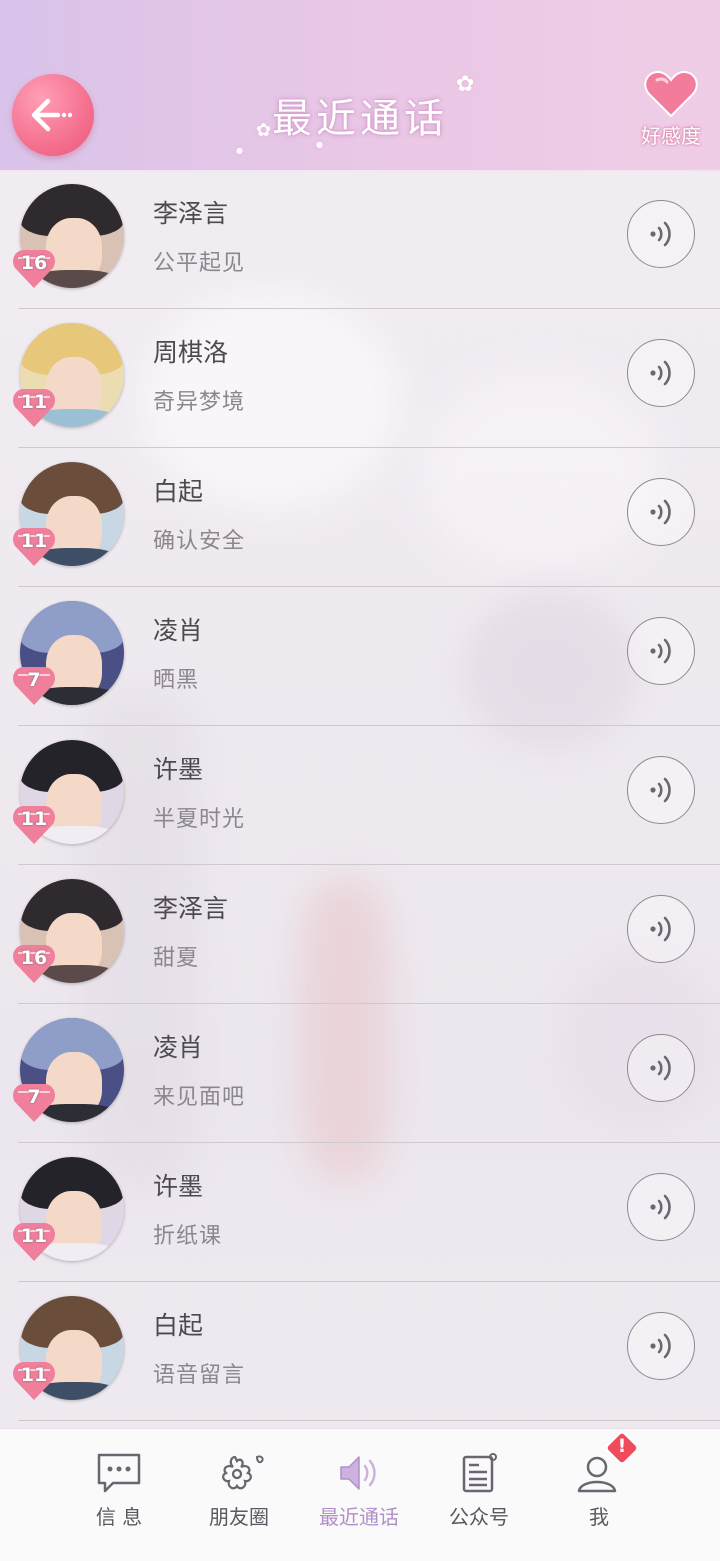 This screenshot has height=1561, width=720. Describe the element at coordinates (199, 402) in the screenshot. I see `call-title: 奇异梦境` at that location.